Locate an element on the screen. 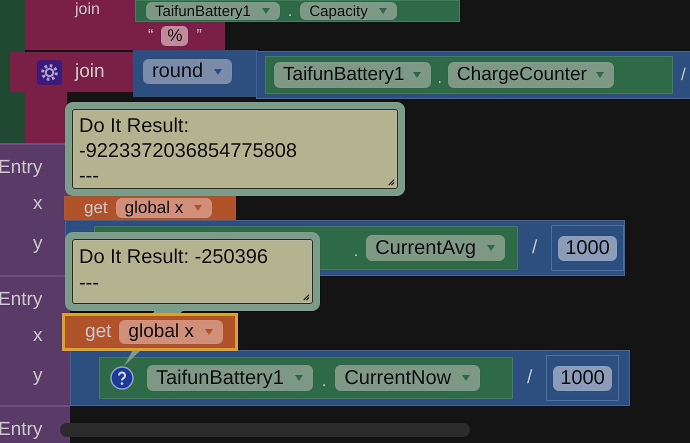 This screenshot has width=690, height=443. gear-icon is located at coordinates (49, 72).